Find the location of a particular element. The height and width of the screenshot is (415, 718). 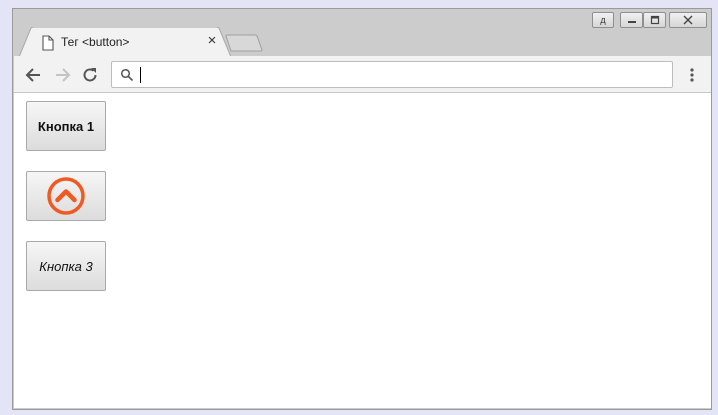

maximize-icon is located at coordinates (654, 20).